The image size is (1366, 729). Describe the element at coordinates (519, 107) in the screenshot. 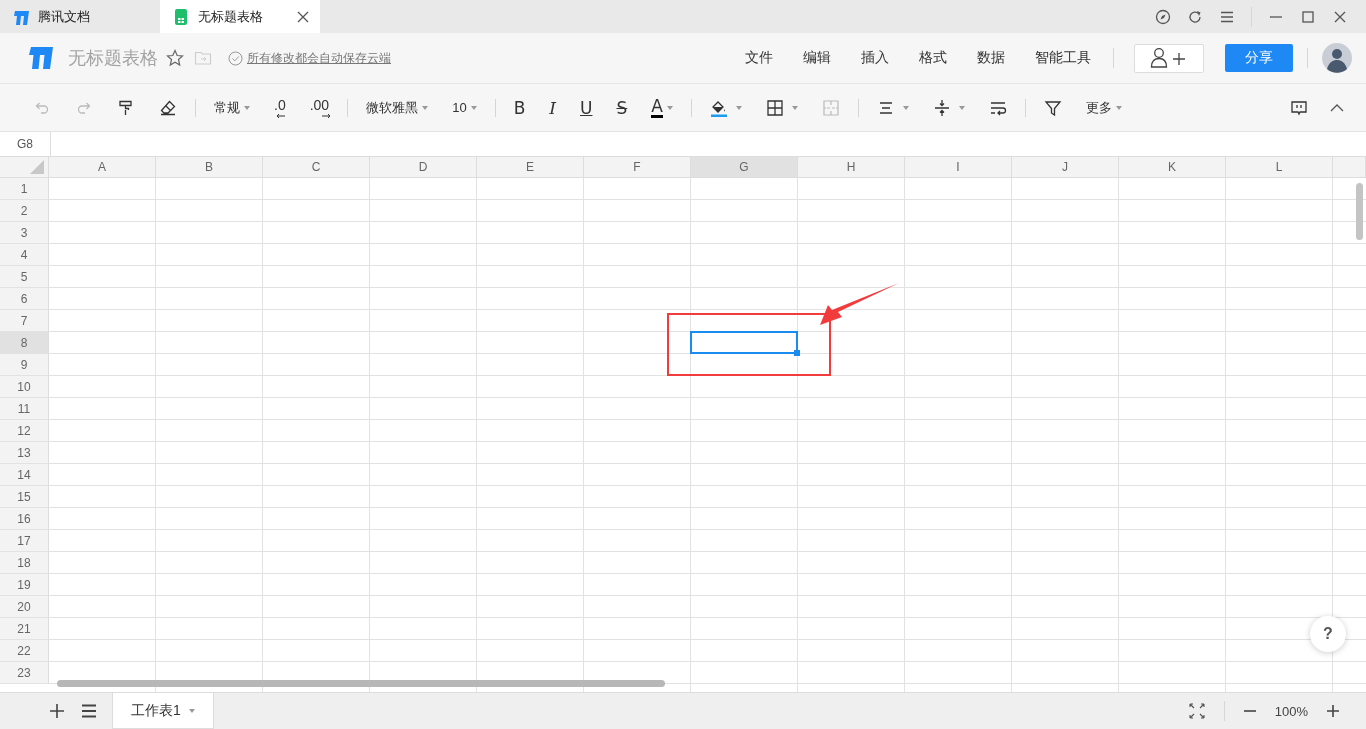

I see `bold-button: B` at that location.